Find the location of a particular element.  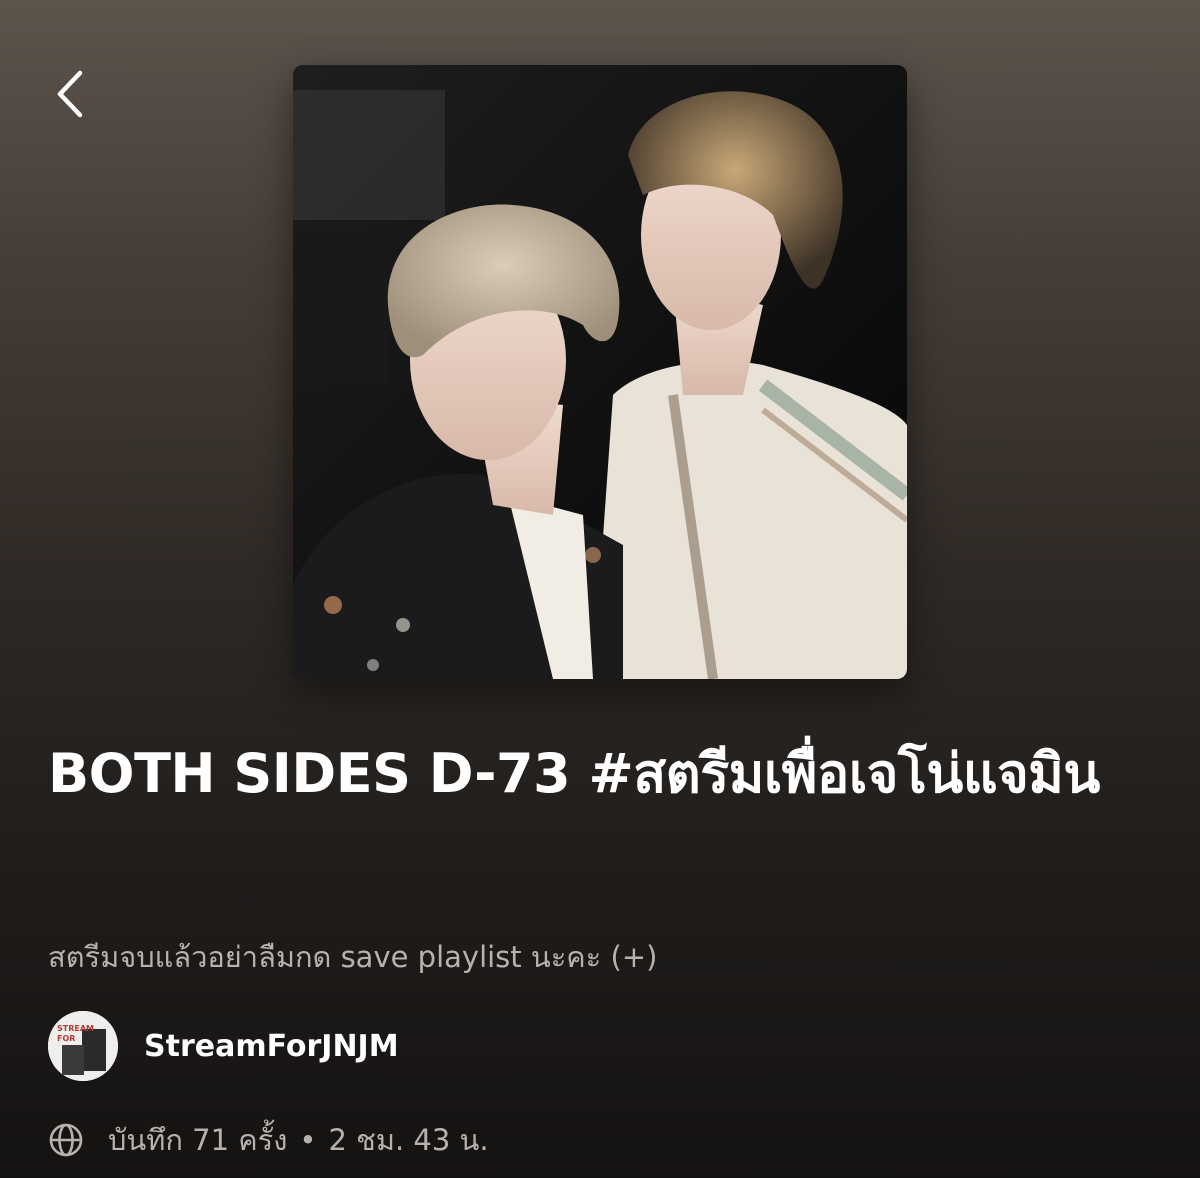

chevron-left-icon is located at coordinates (70, 94).